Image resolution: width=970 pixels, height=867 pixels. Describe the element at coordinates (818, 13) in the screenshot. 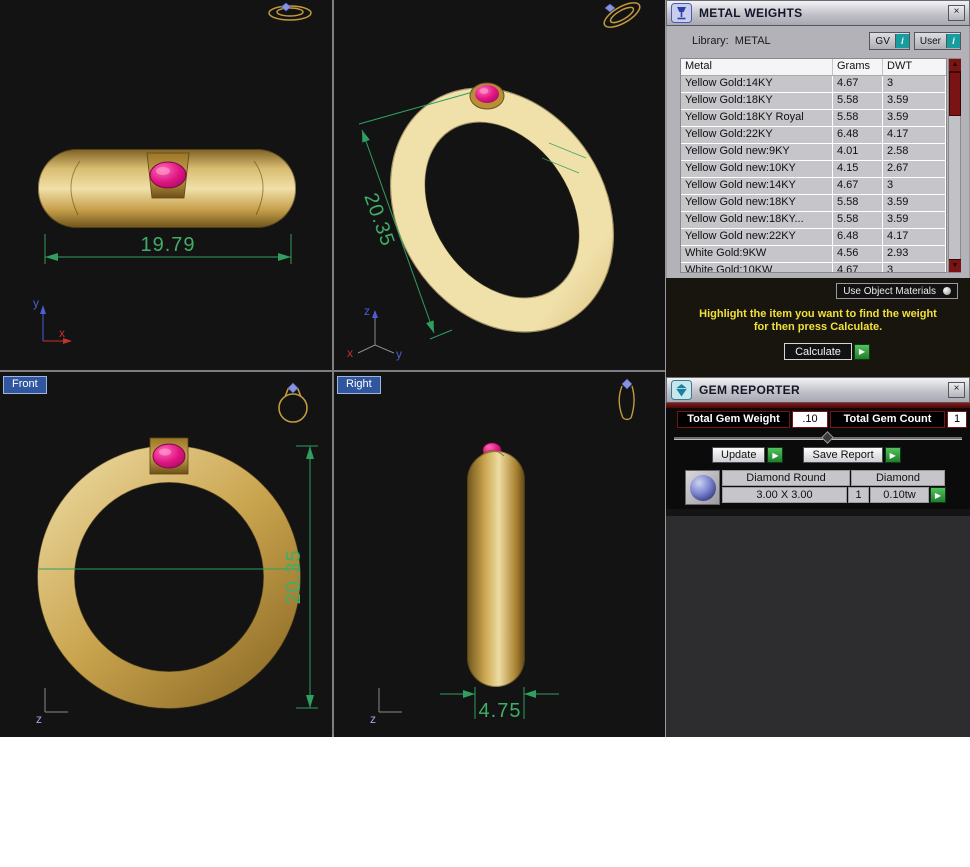

I see `metal-weights-titlebar: METAL WEIGHTS ×` at that location.